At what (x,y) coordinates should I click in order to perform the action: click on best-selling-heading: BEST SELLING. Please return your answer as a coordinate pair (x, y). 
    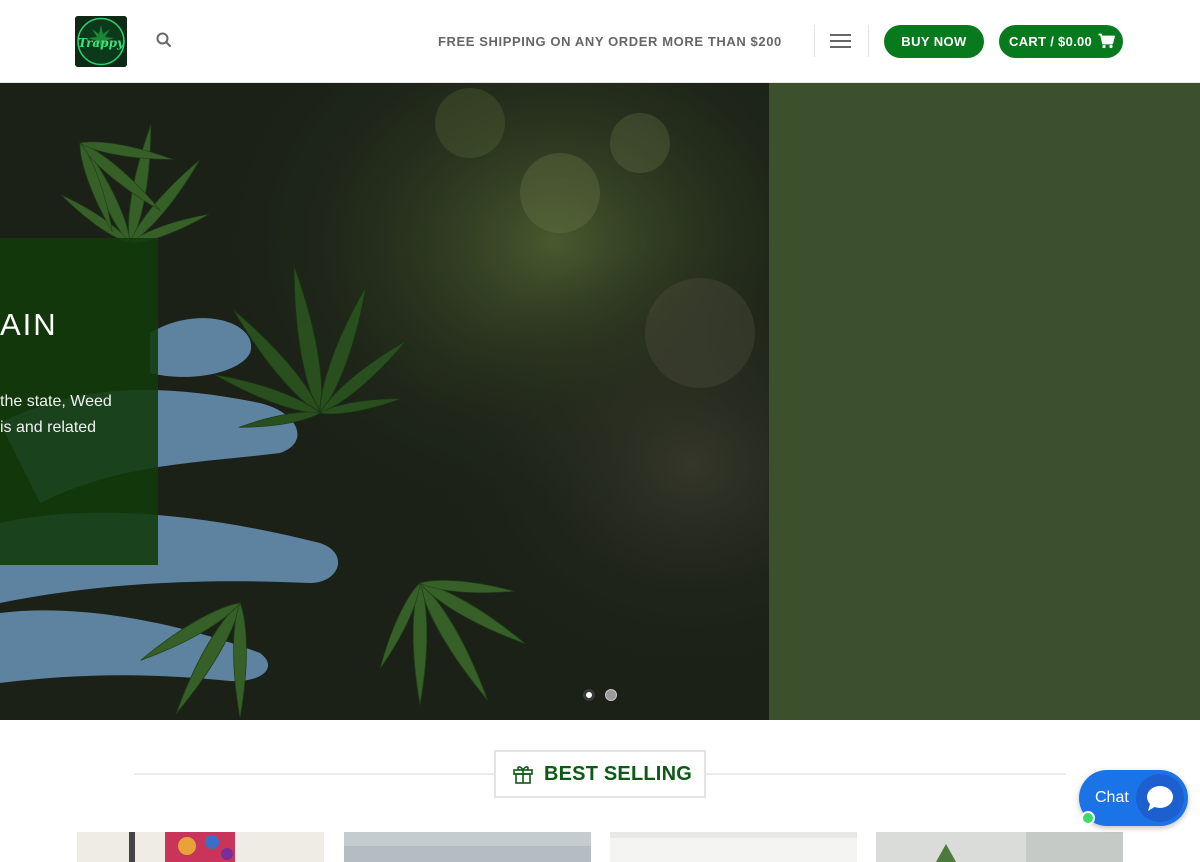
    Looking at the image, I should click on (600, 774).